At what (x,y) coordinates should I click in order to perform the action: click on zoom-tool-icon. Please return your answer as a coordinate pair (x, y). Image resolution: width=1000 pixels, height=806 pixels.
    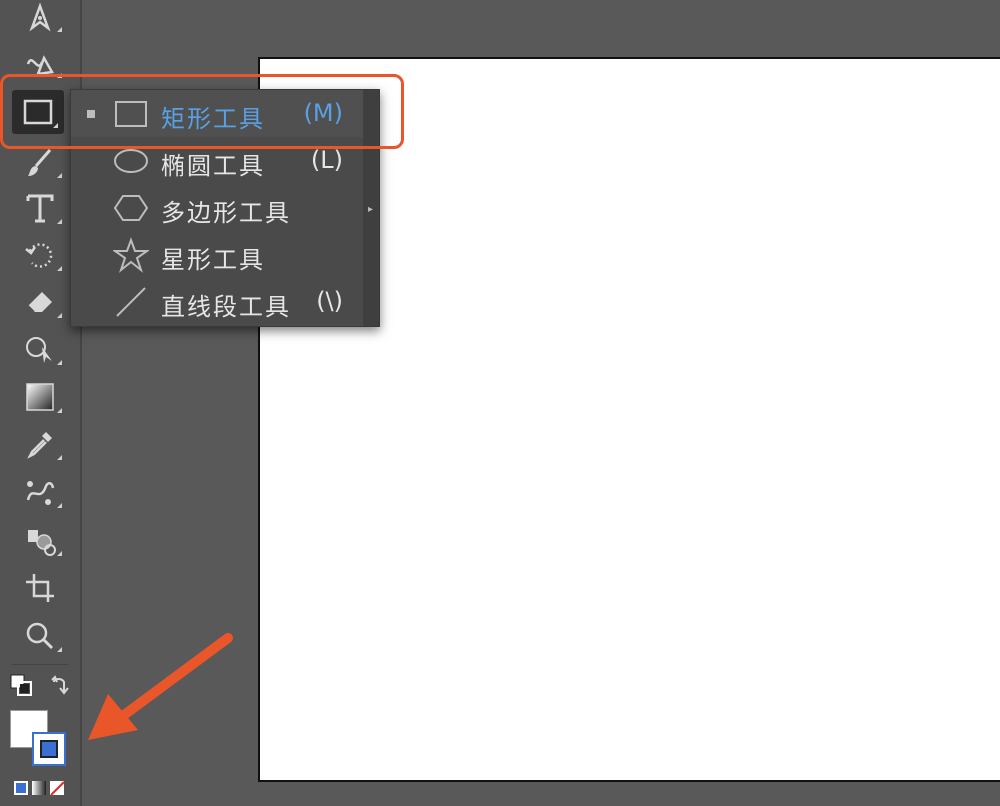
    Looking at the image, I should click on (40, 636).